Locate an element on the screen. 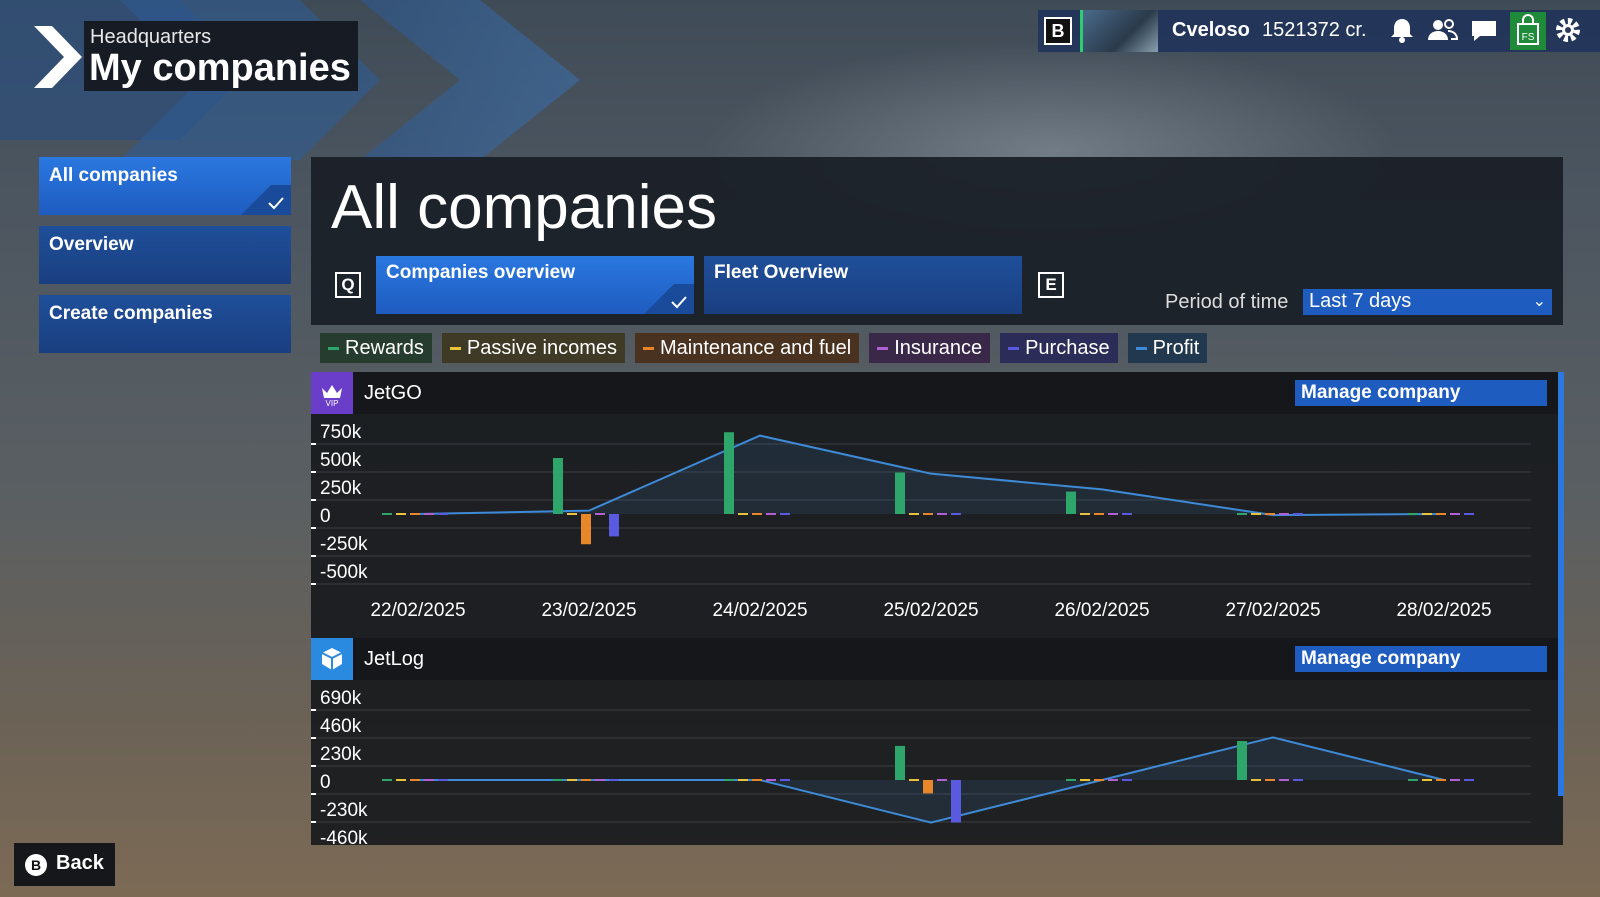  legend-item: Maintenance and fuel is located at coordinates (747, 348).